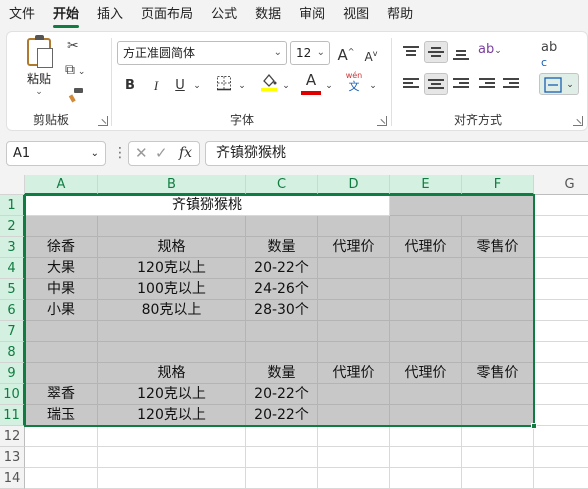 This screenshot has height=489, width=588. What do you see at coordinates (561, 457) in the screenshot?
I see `cell-g13` at bounding box center [561, 457].